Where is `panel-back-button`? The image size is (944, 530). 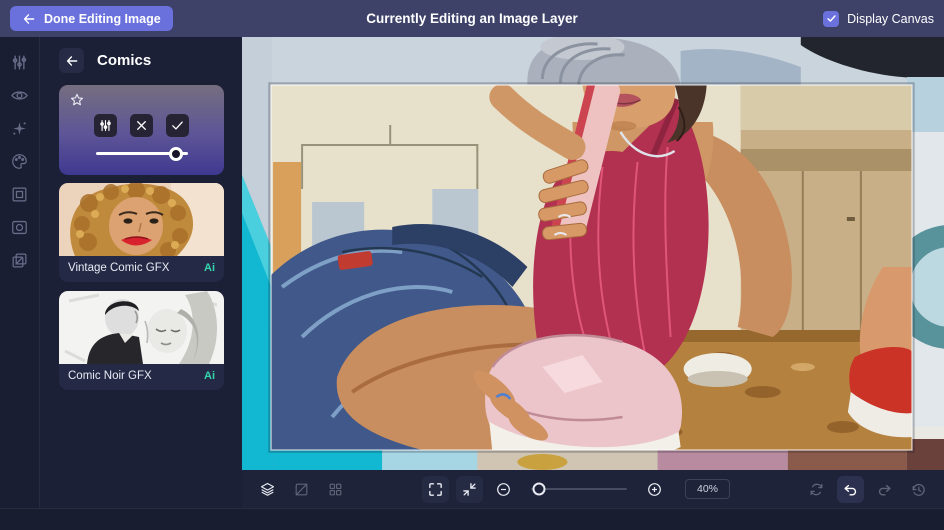
panel-back-button is located at coordinates (71, 60).